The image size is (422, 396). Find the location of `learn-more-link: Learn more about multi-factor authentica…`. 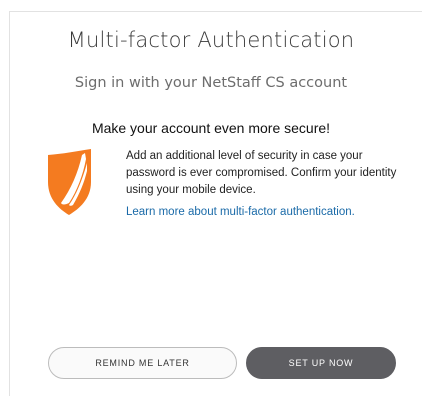

learn-more-link: Learn more about multi-factor authentica… is located at coordinates (262, 212).